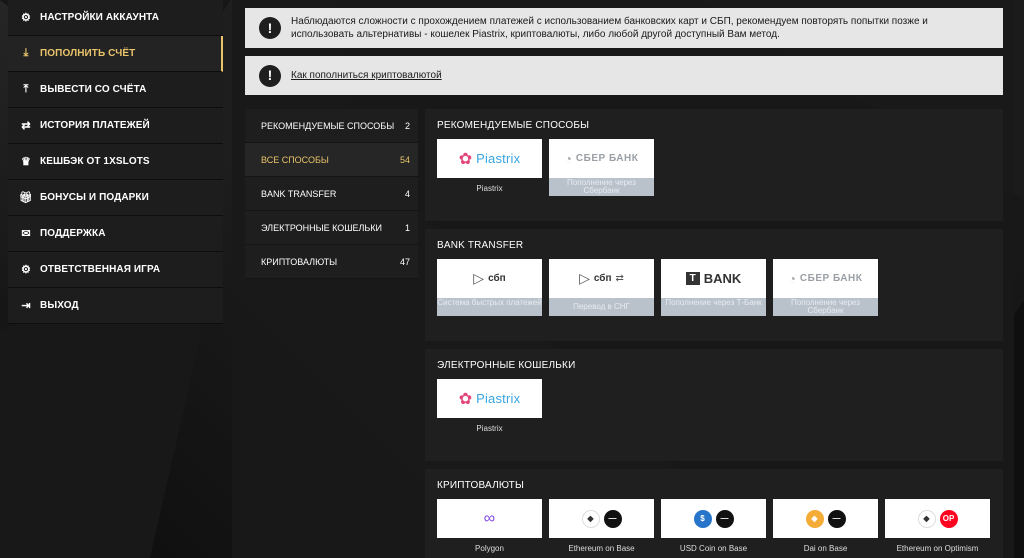  What do you see at coordinates (480, 485) in the screenshot?
I see `section-title: КРИПТОВАЛЮТЫ` at bounding box center [480, 485].